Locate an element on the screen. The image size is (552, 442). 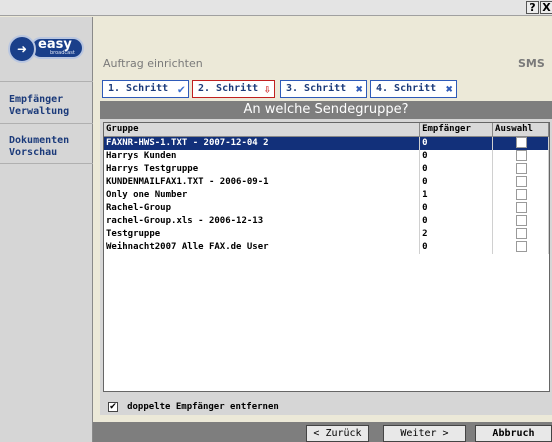
logo-subtext: broadcast is located at coordinates (62, 53).